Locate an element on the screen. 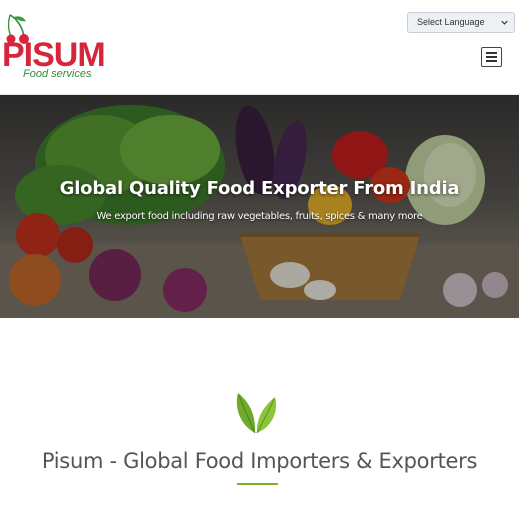  site-logo: PISUM Food services is located at coordinates (54, 47).